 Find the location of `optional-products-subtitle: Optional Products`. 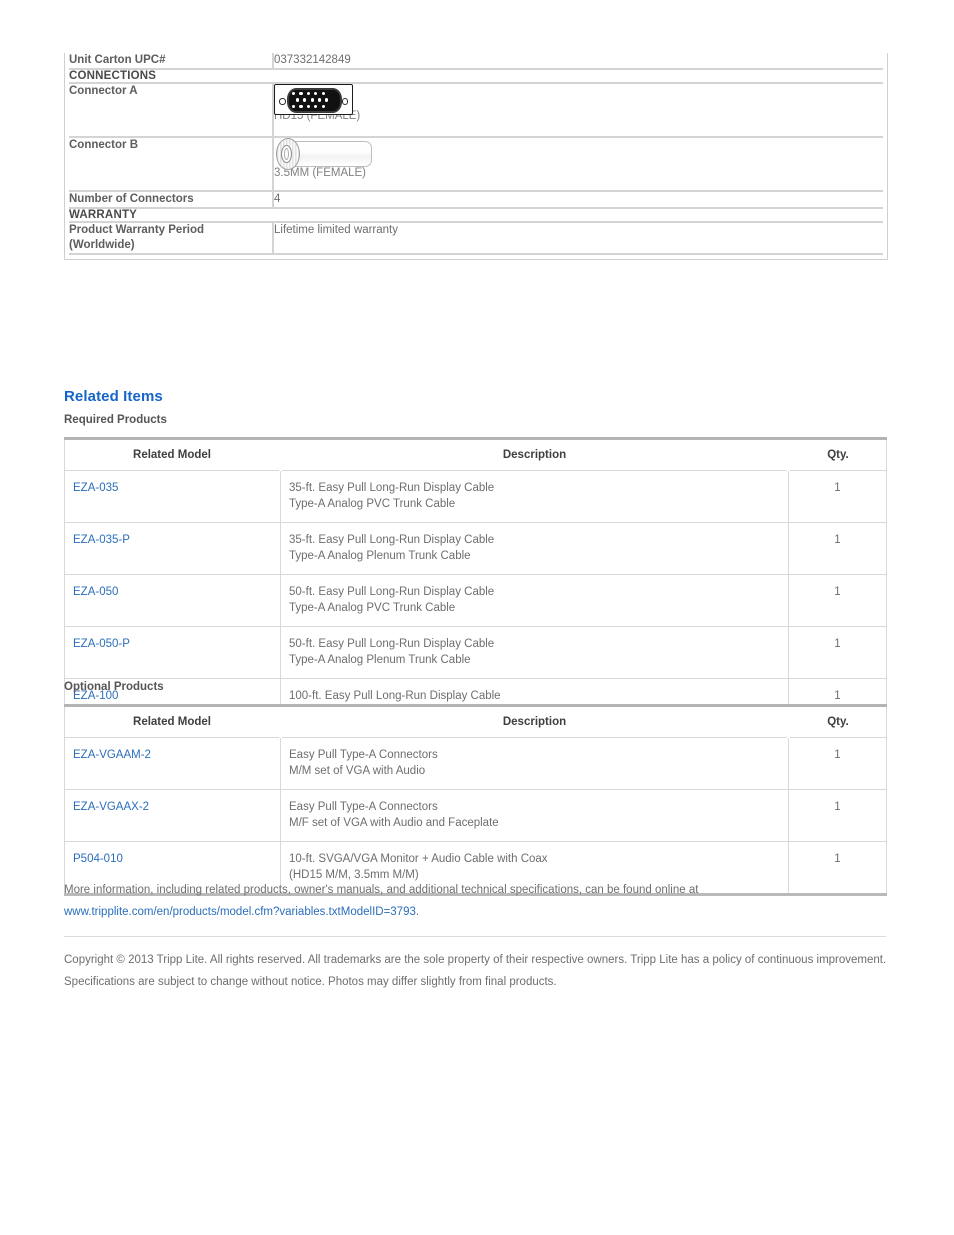

optional-products-subtitle: Optional Products is located at coordinates (114, 687).